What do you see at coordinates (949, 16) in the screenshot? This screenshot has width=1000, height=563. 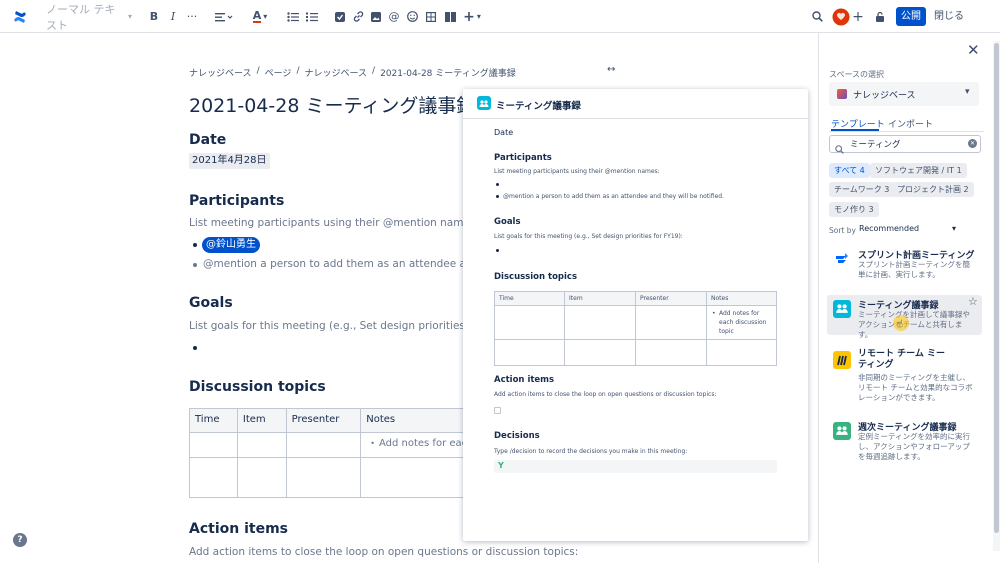 I see `close-button: 閉じる` at bounding box center [949, 16].